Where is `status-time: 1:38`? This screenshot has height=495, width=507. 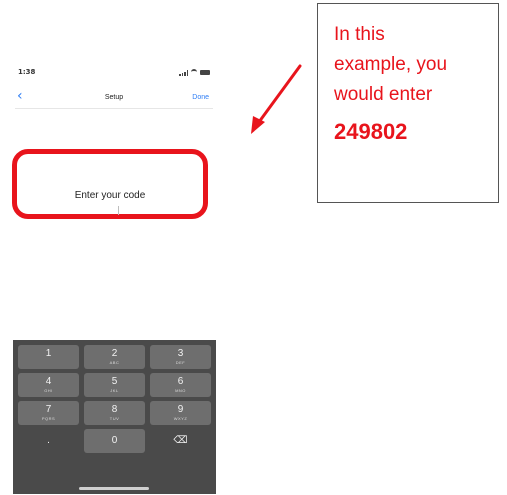
status-time: 1:38 is located at coordinates (27, 72).